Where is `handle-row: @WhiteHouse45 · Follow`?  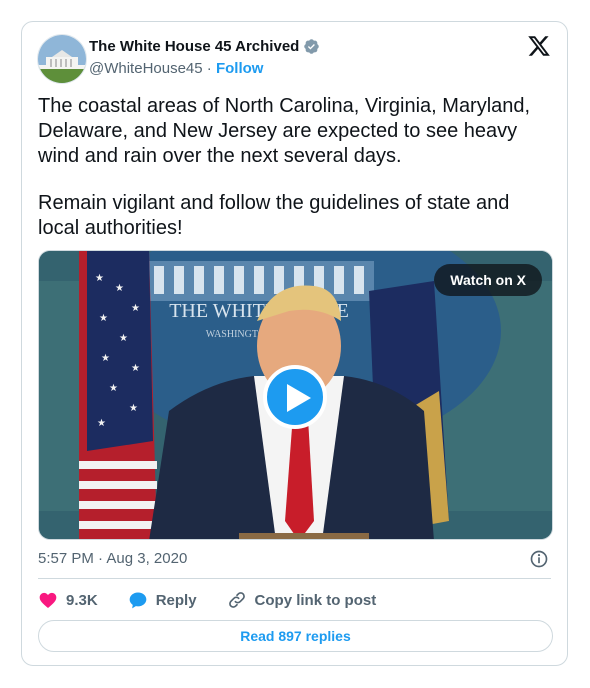
handle-row: @WhiteHouse45 · Follow is located at coordinates (176, 68).